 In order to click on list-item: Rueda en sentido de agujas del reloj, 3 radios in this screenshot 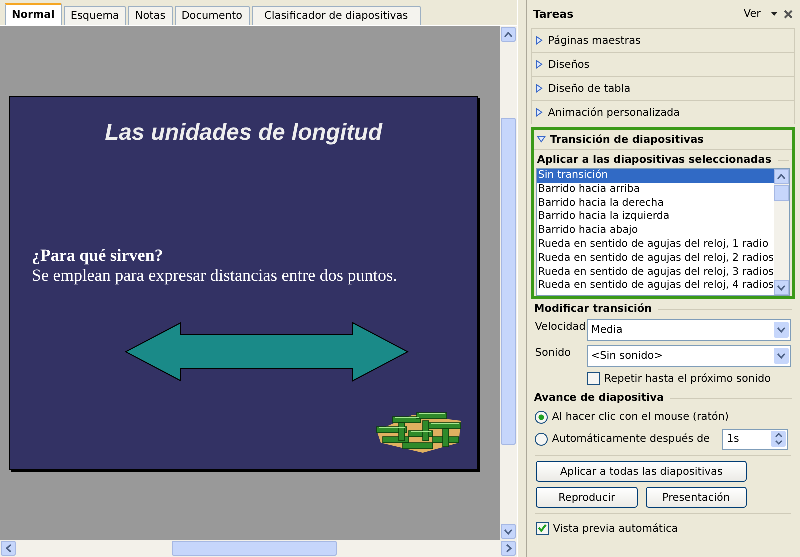, I will do `click(655, 273)`.